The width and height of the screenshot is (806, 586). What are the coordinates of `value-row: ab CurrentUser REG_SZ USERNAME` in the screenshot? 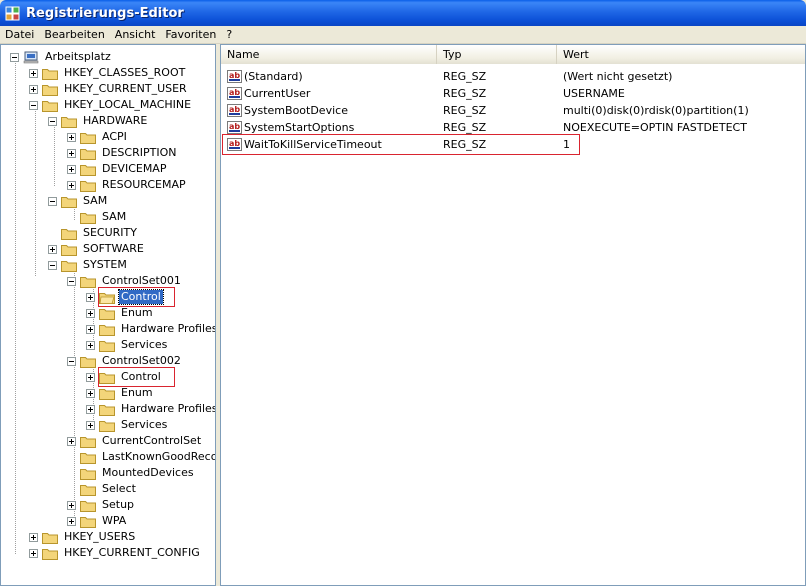 It's located at (513, 93).